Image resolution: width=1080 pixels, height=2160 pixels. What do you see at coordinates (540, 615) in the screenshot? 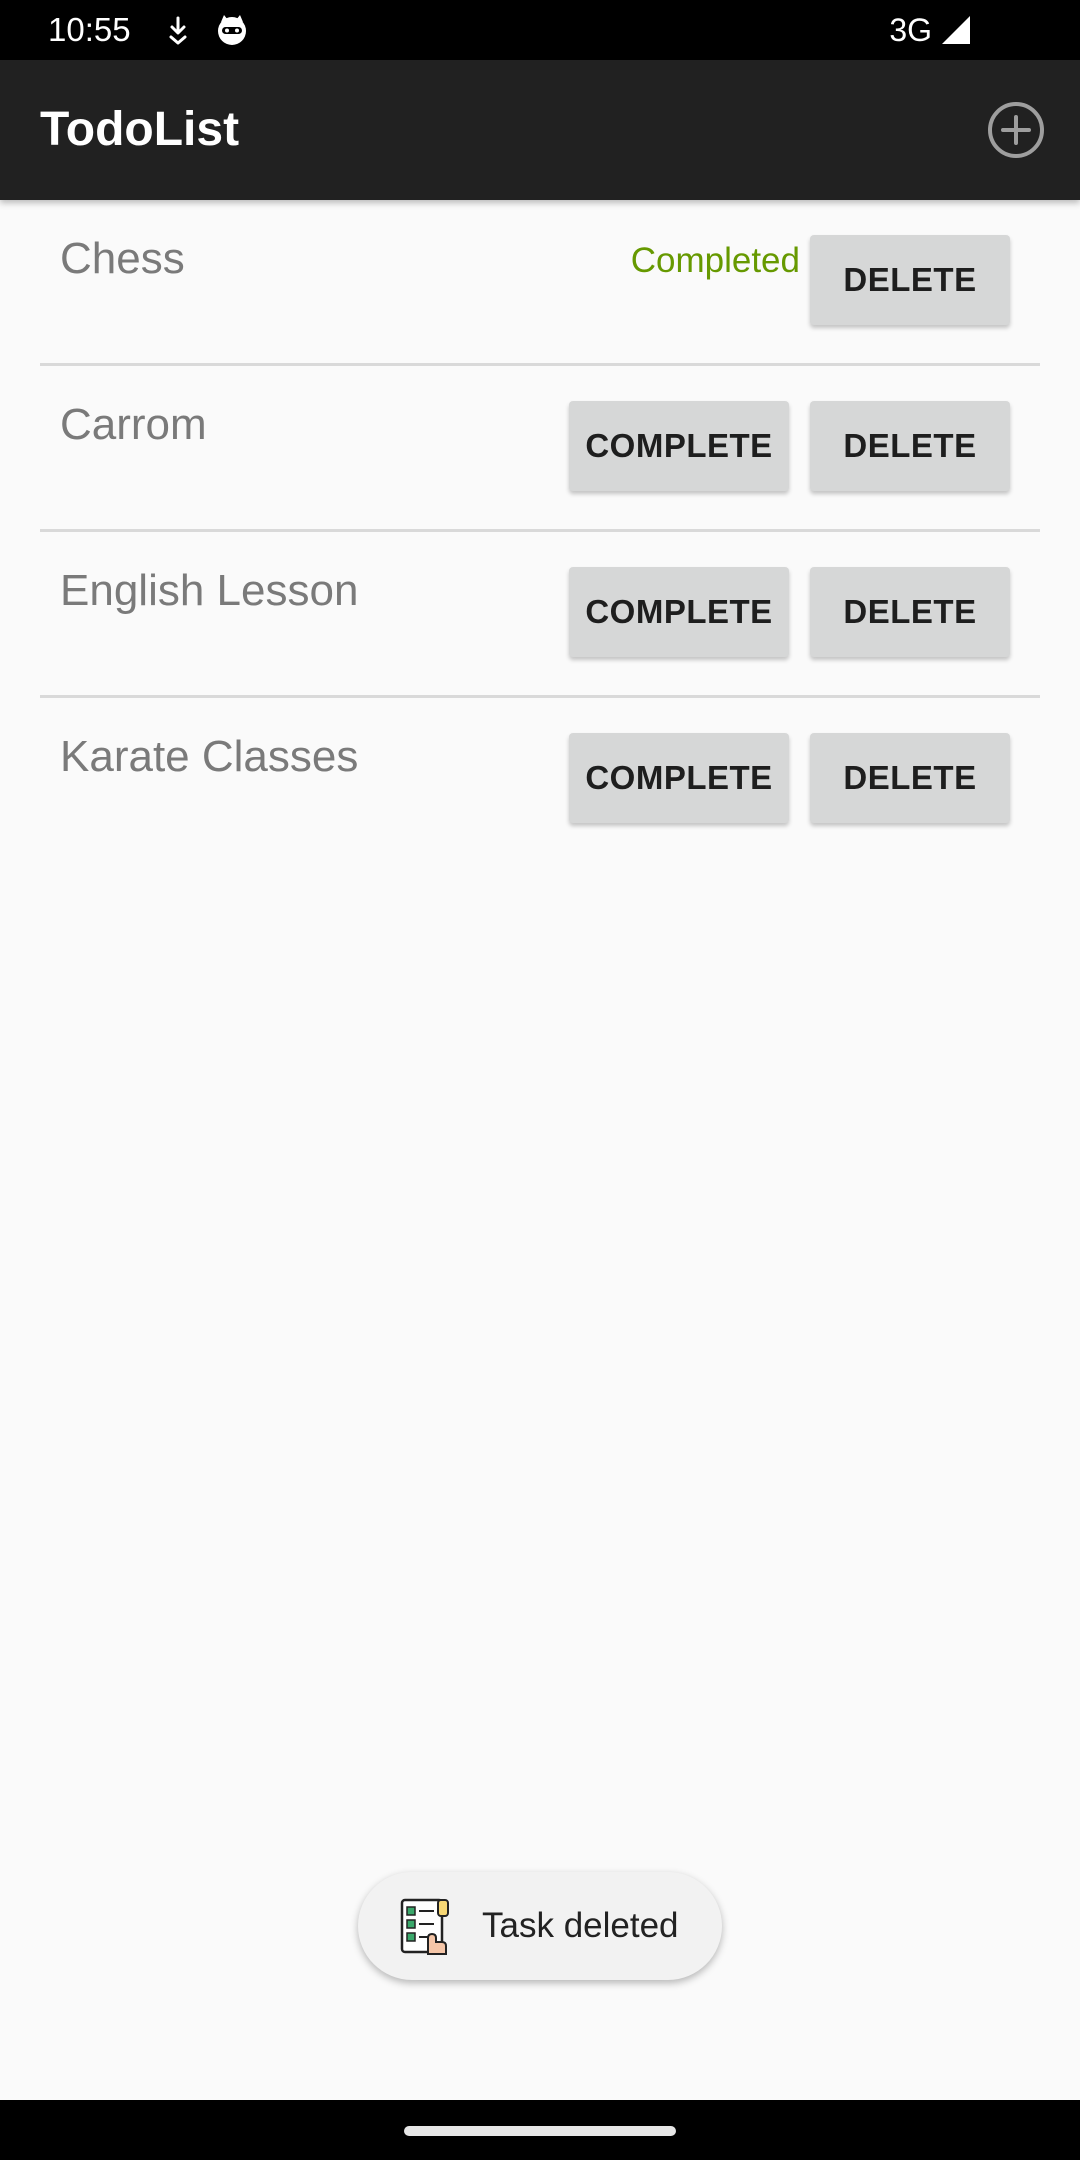
I see `task-row: English Lesson COMPLETE DELETE` at bounding box center [540, 615].